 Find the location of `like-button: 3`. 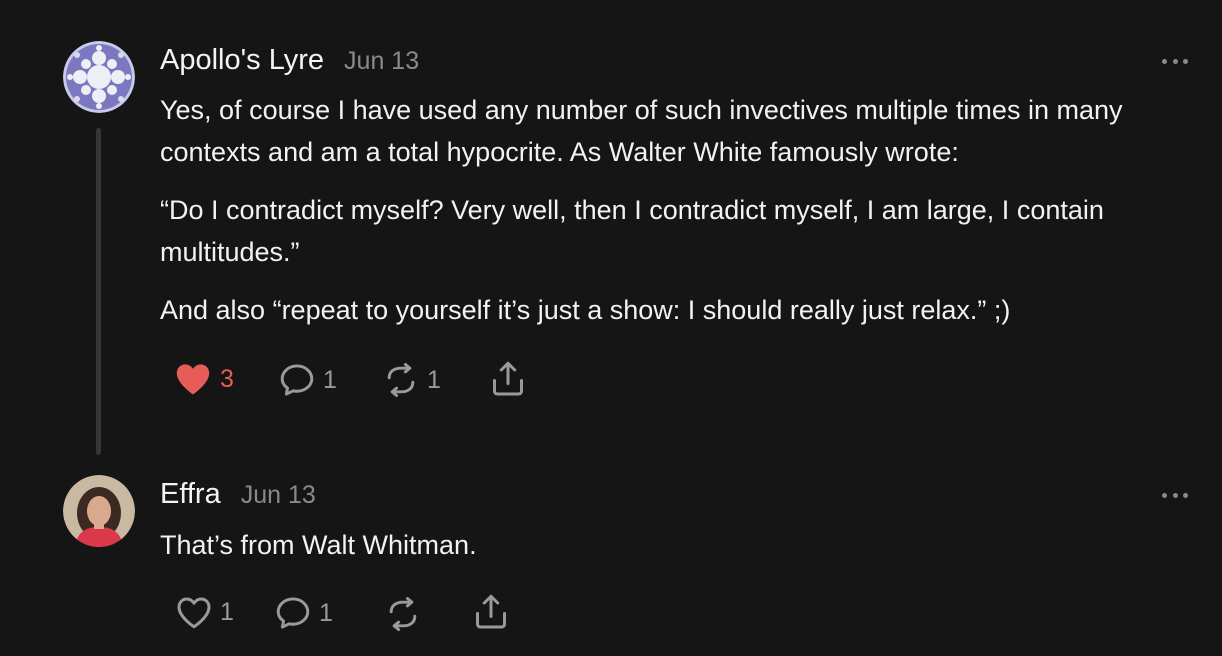

like-button: 3 is located at coordinates (204, 379).